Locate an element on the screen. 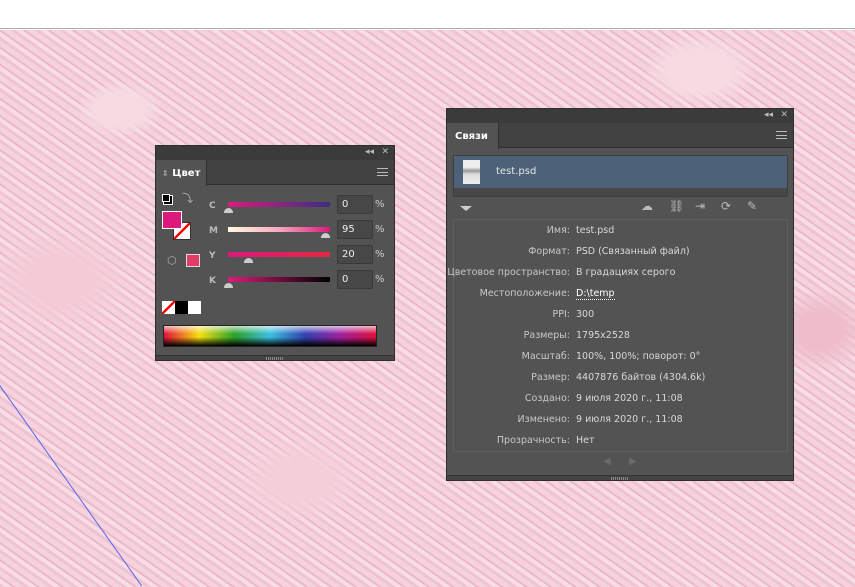  gamut-swatch is located at coordinates (193, 260).